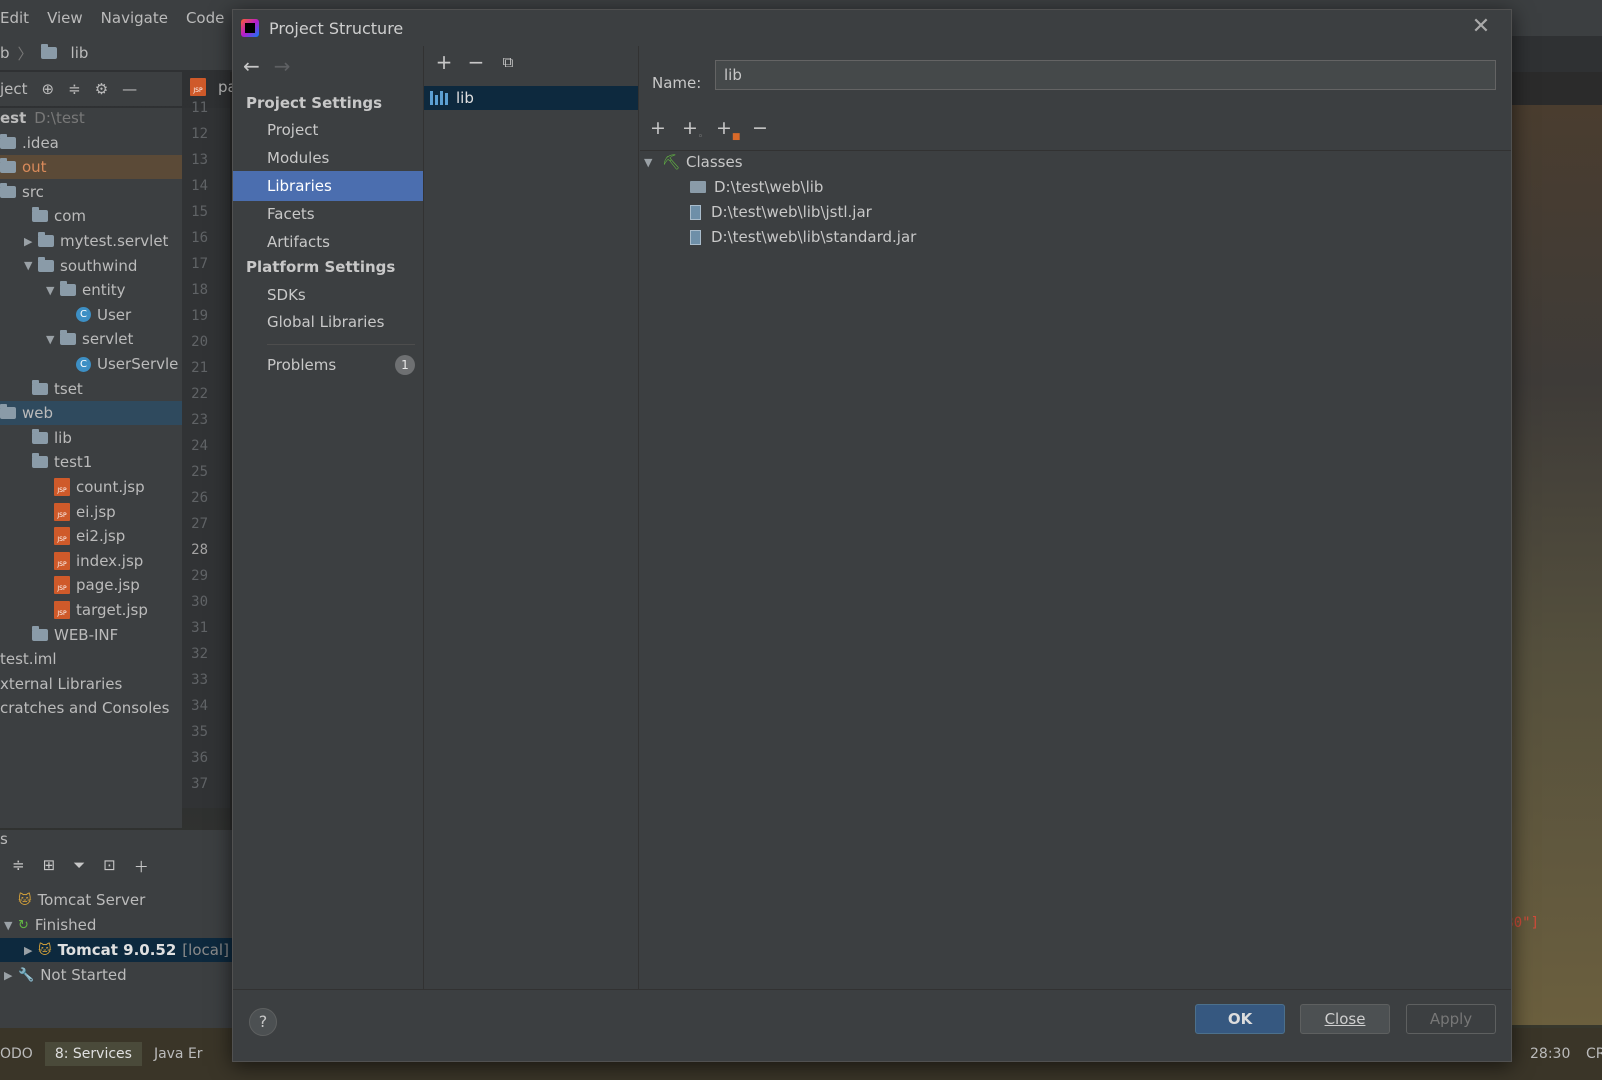 The width and height of the screenshot is (1602, 1080). Describe the element at coordinates (91, 216) in the screenshot. I see `project-tree-item: com` at that location.